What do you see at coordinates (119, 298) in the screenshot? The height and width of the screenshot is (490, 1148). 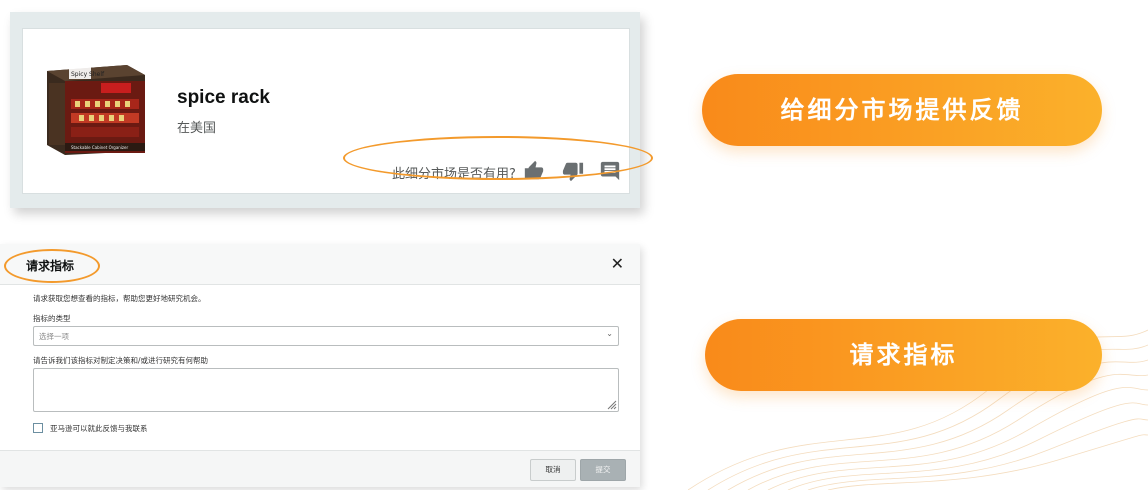 I see `modal-description: 请求获取您想查看的指标，帮助您更好地研究机会。` at bounding box center [119, 298].